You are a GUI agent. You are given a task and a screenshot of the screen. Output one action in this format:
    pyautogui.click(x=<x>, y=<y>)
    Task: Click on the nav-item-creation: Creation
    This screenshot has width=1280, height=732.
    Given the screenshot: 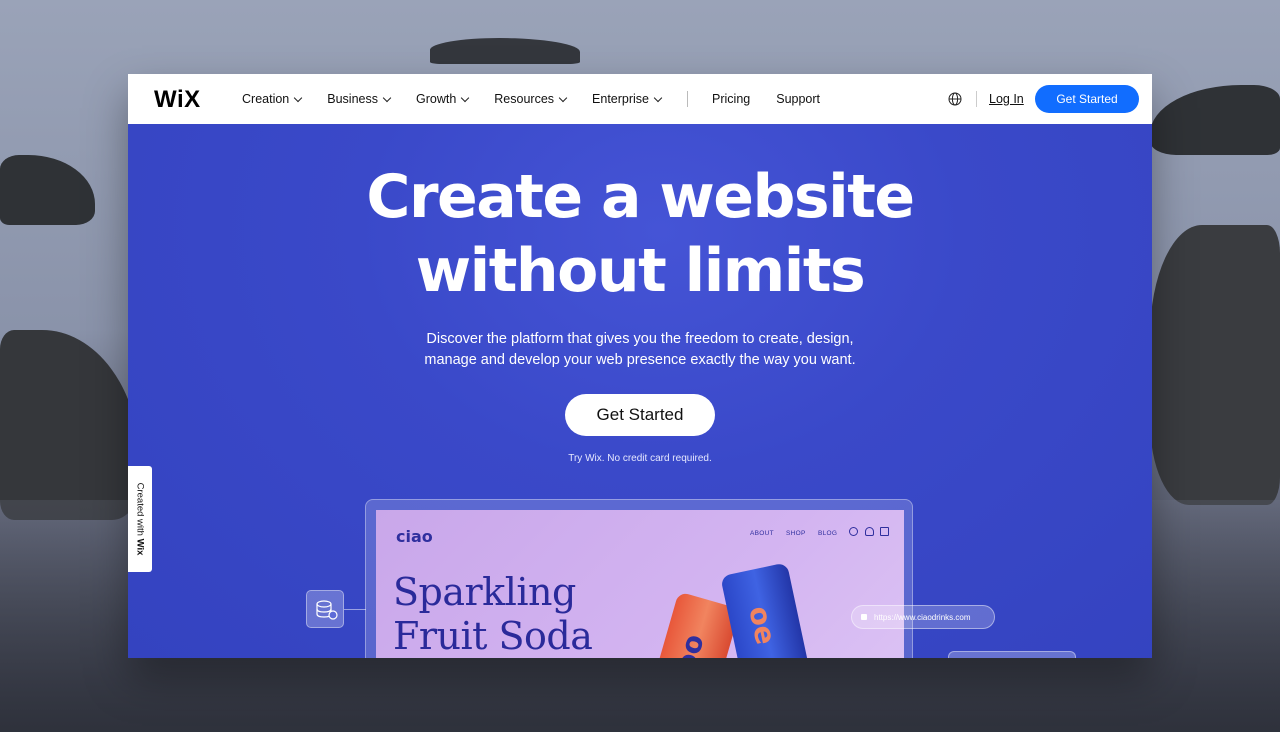 What is the action you would take?
    pyautogui.click(x=272, y=99)
    